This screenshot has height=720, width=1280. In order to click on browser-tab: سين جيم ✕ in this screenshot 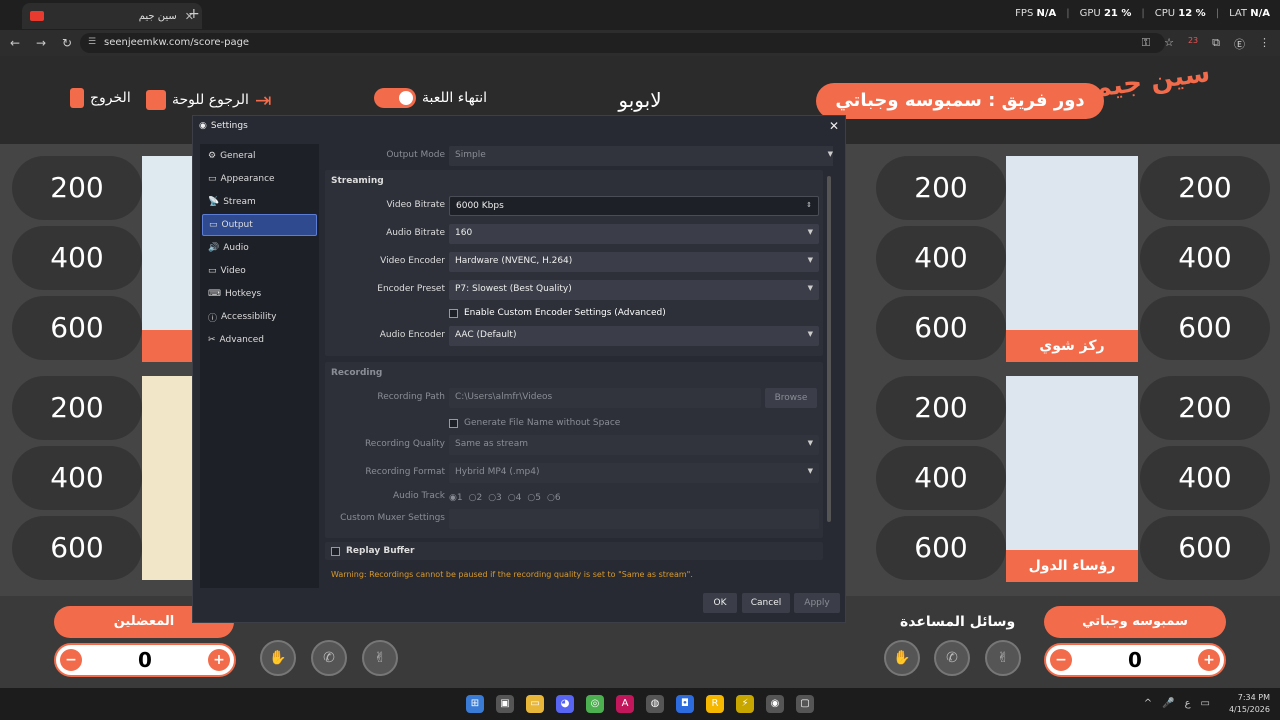, I will do `click(112, 16)`.